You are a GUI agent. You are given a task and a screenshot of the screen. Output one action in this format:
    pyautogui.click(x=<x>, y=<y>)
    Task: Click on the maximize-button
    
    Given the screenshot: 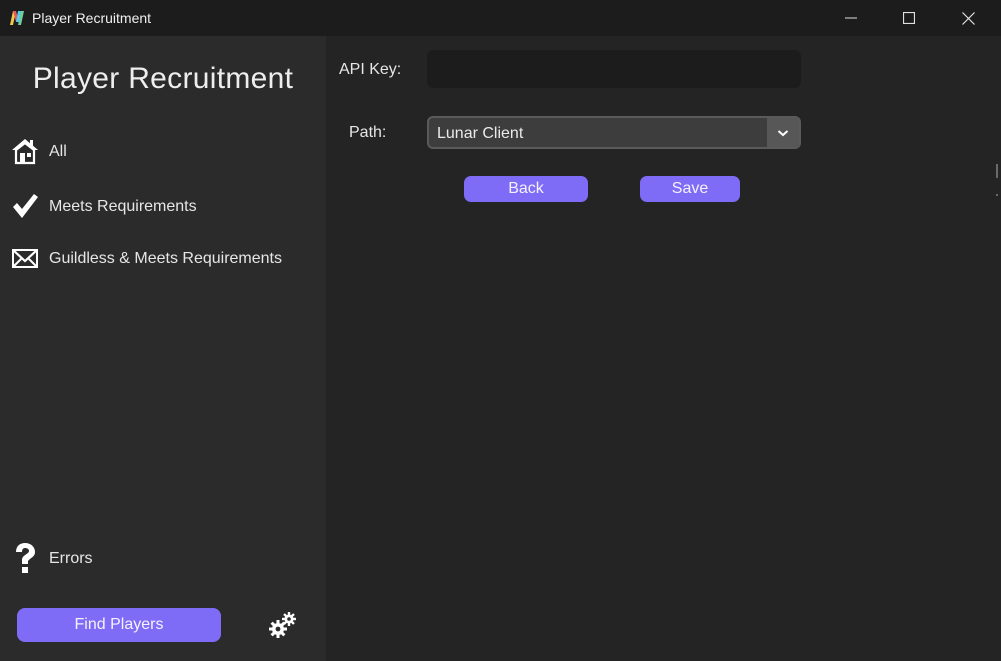 What is the action you would take?
    pyautogui.click(x=909, y=18)
    